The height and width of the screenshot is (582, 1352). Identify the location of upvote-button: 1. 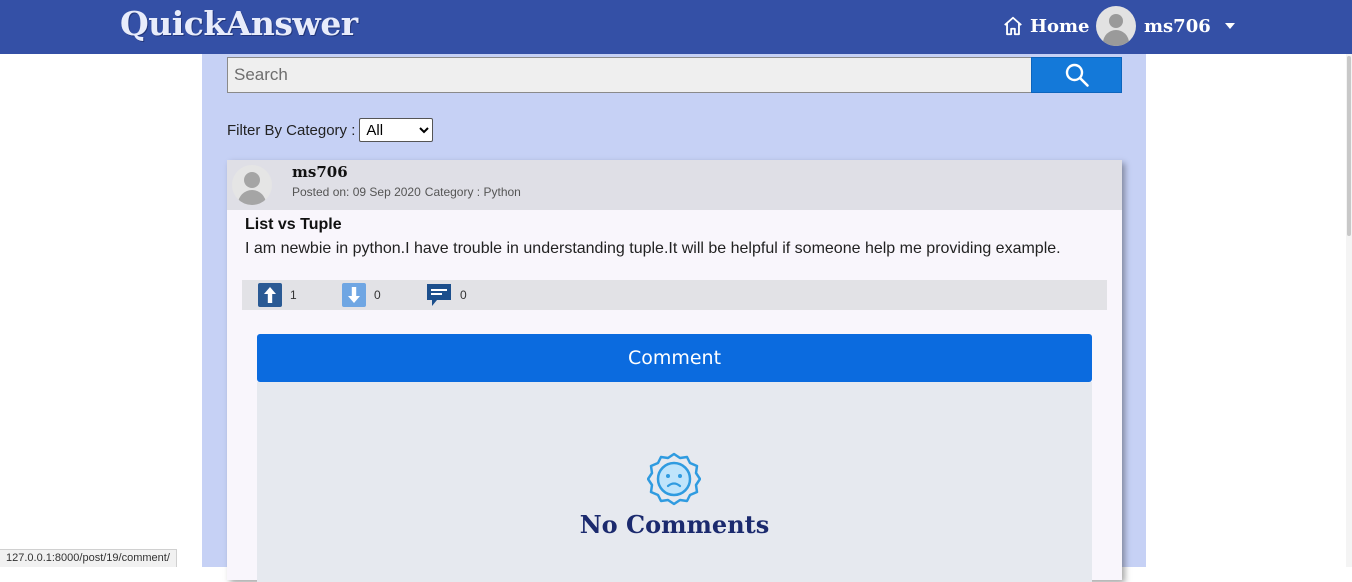
(277, 295).